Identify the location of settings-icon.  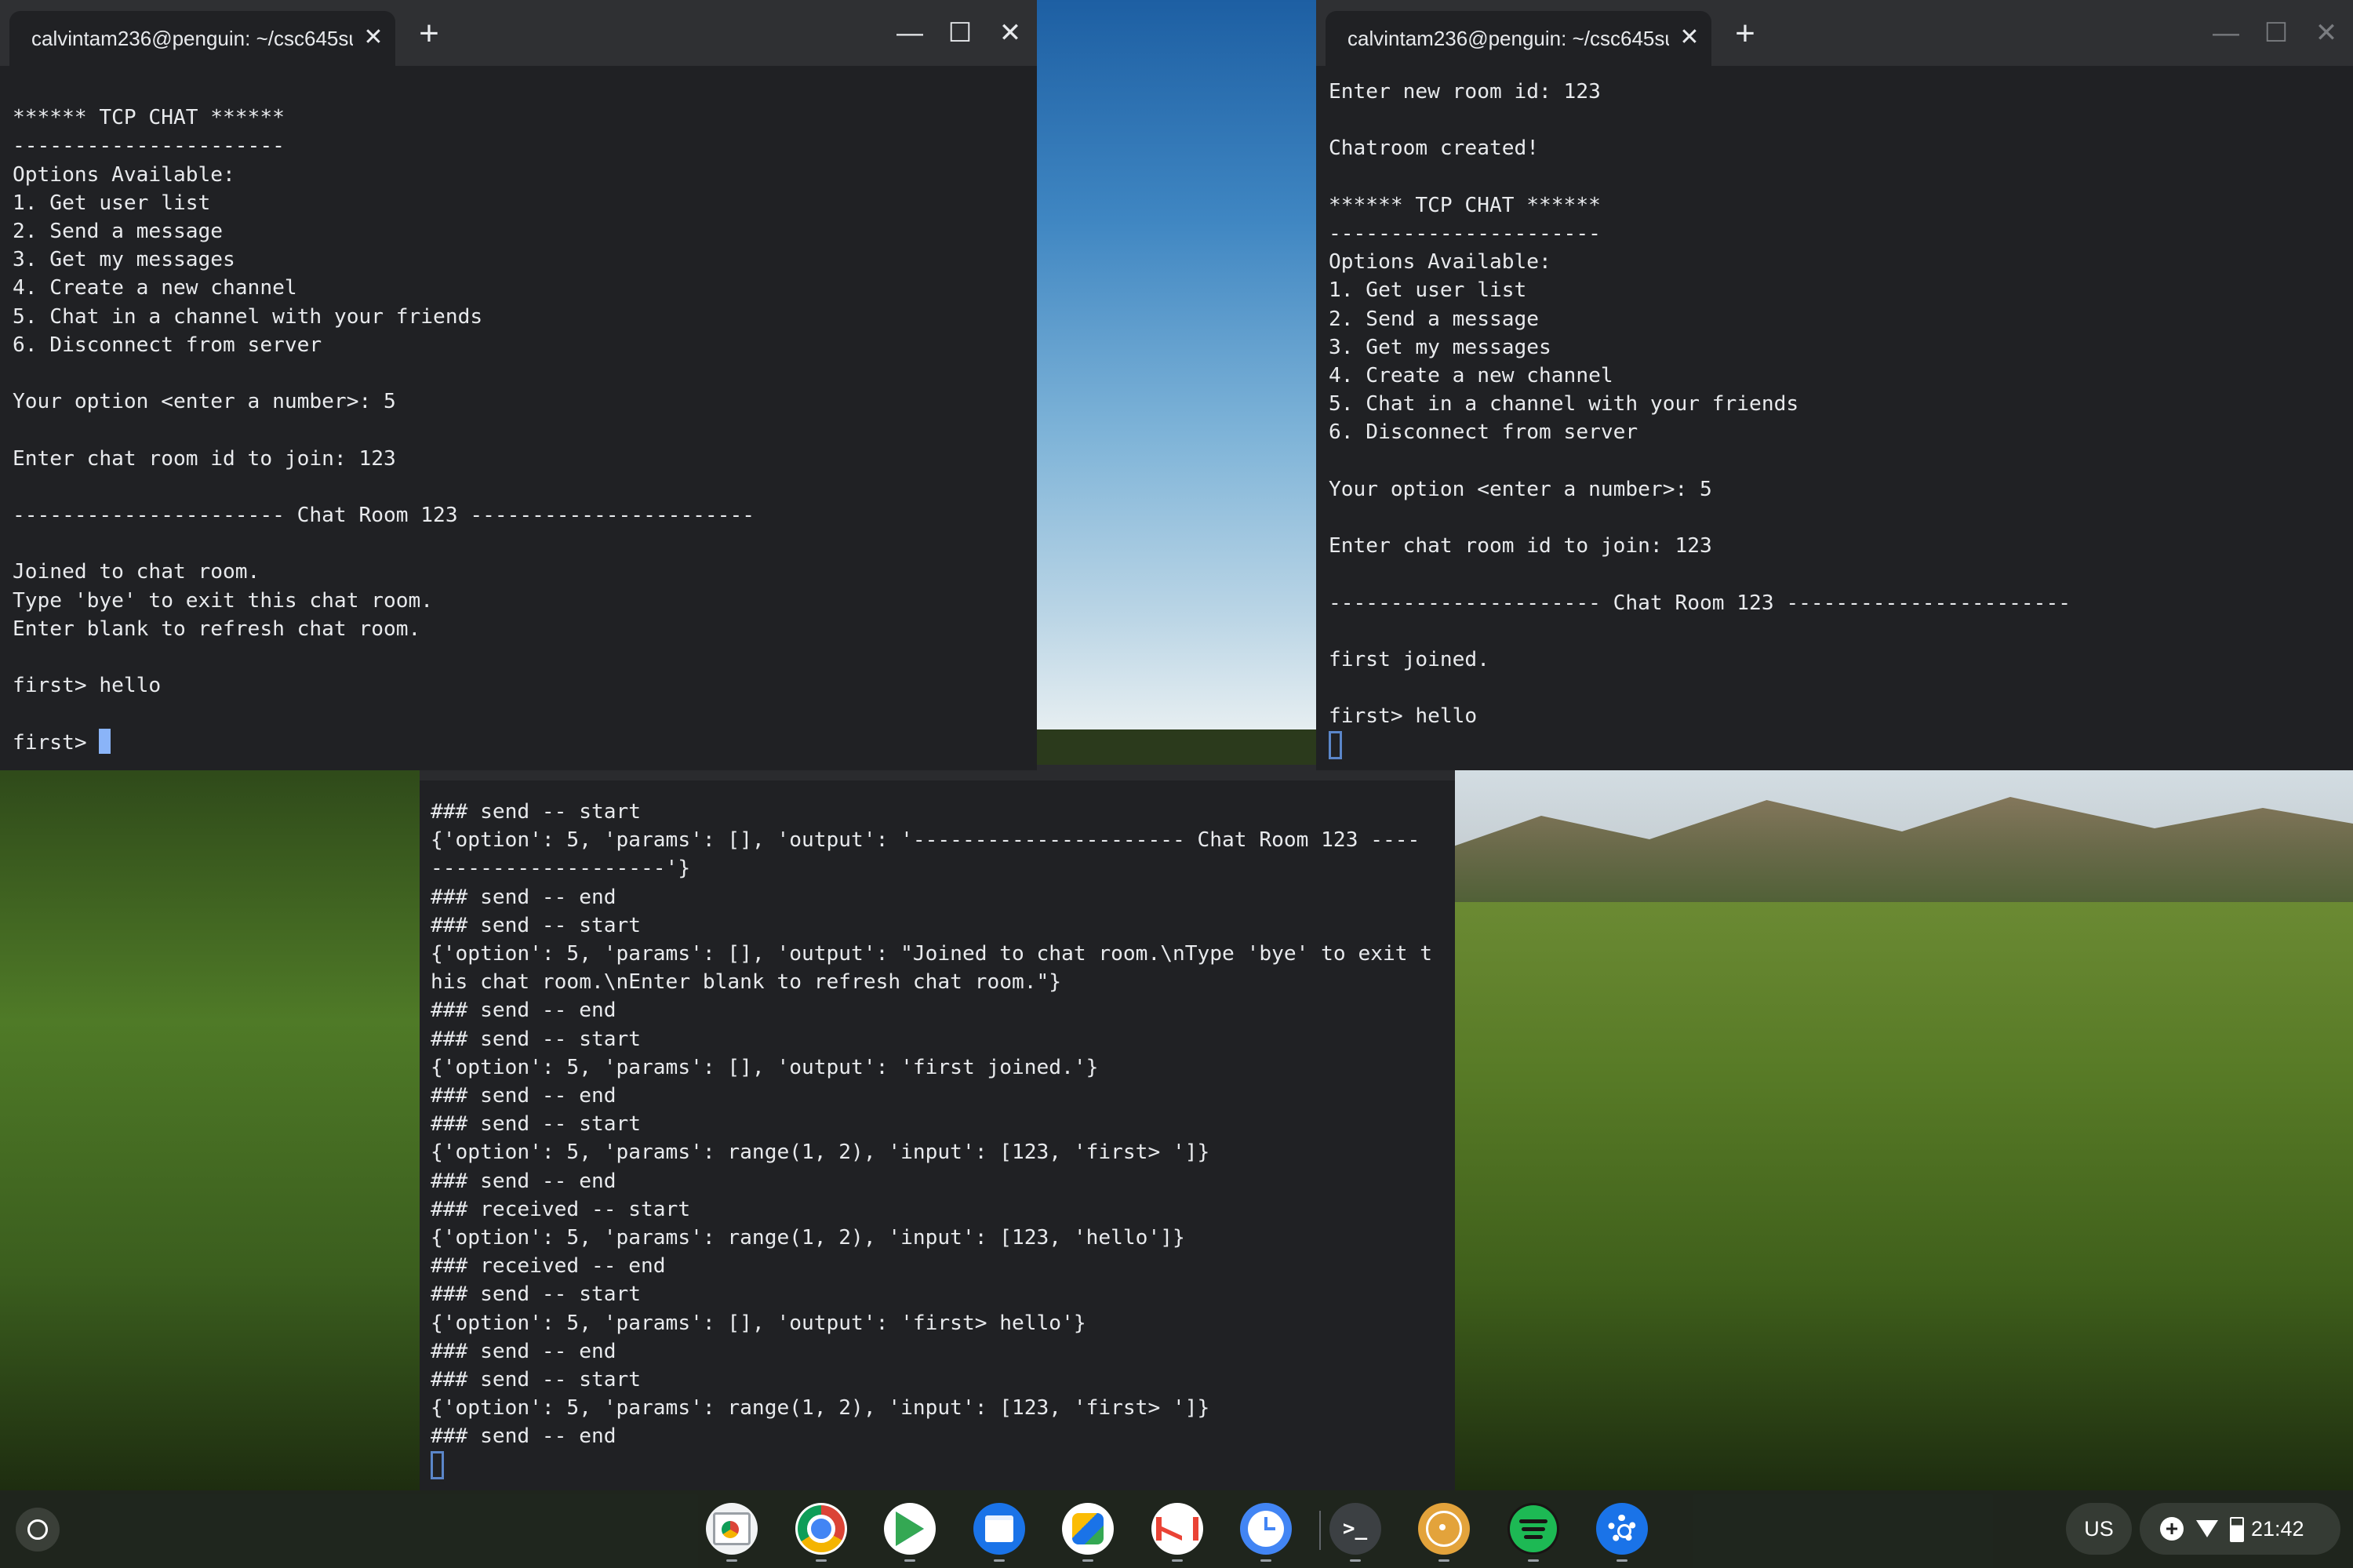
(1622, 1529).